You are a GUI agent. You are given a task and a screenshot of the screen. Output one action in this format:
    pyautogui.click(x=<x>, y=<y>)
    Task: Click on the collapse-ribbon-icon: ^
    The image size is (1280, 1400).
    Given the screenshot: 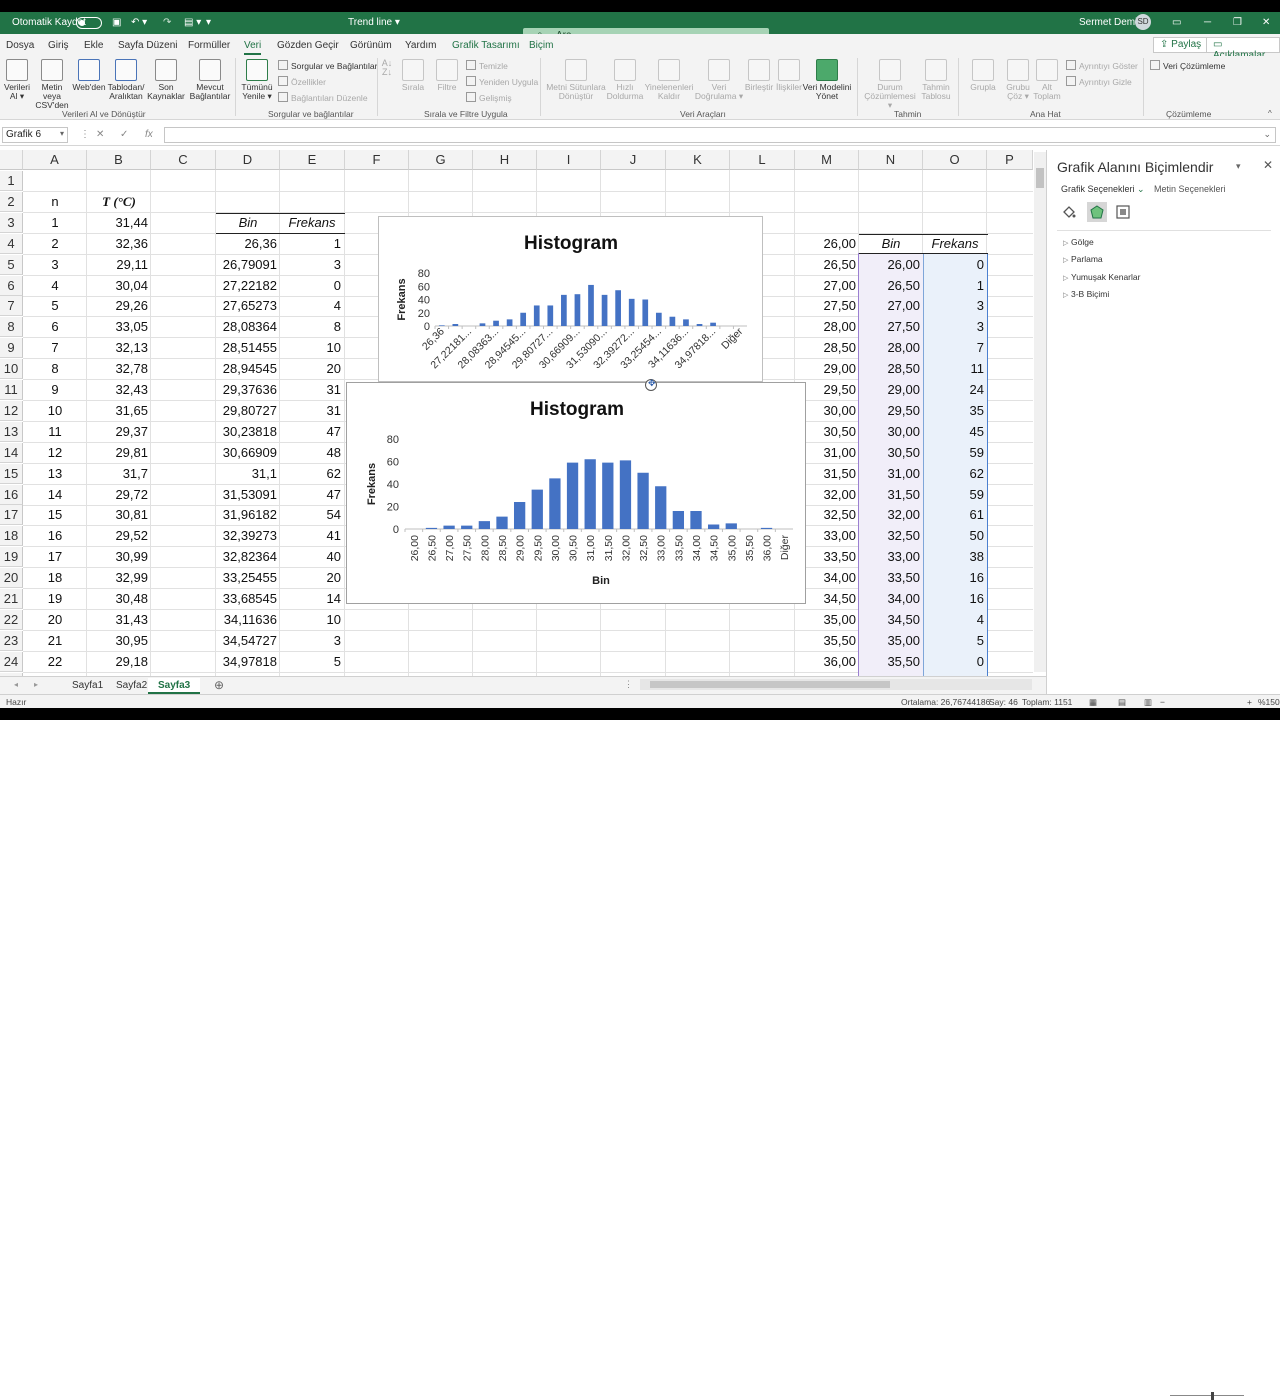 What is the action you would take?
    pyautogui.click(x=1270, y=113)
    